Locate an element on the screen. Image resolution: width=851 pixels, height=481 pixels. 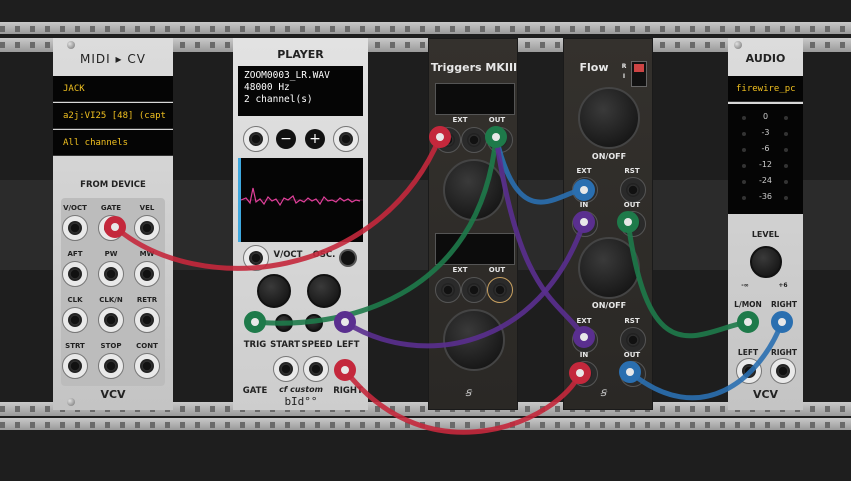
cable-blue is located at coordinates (539, 170).